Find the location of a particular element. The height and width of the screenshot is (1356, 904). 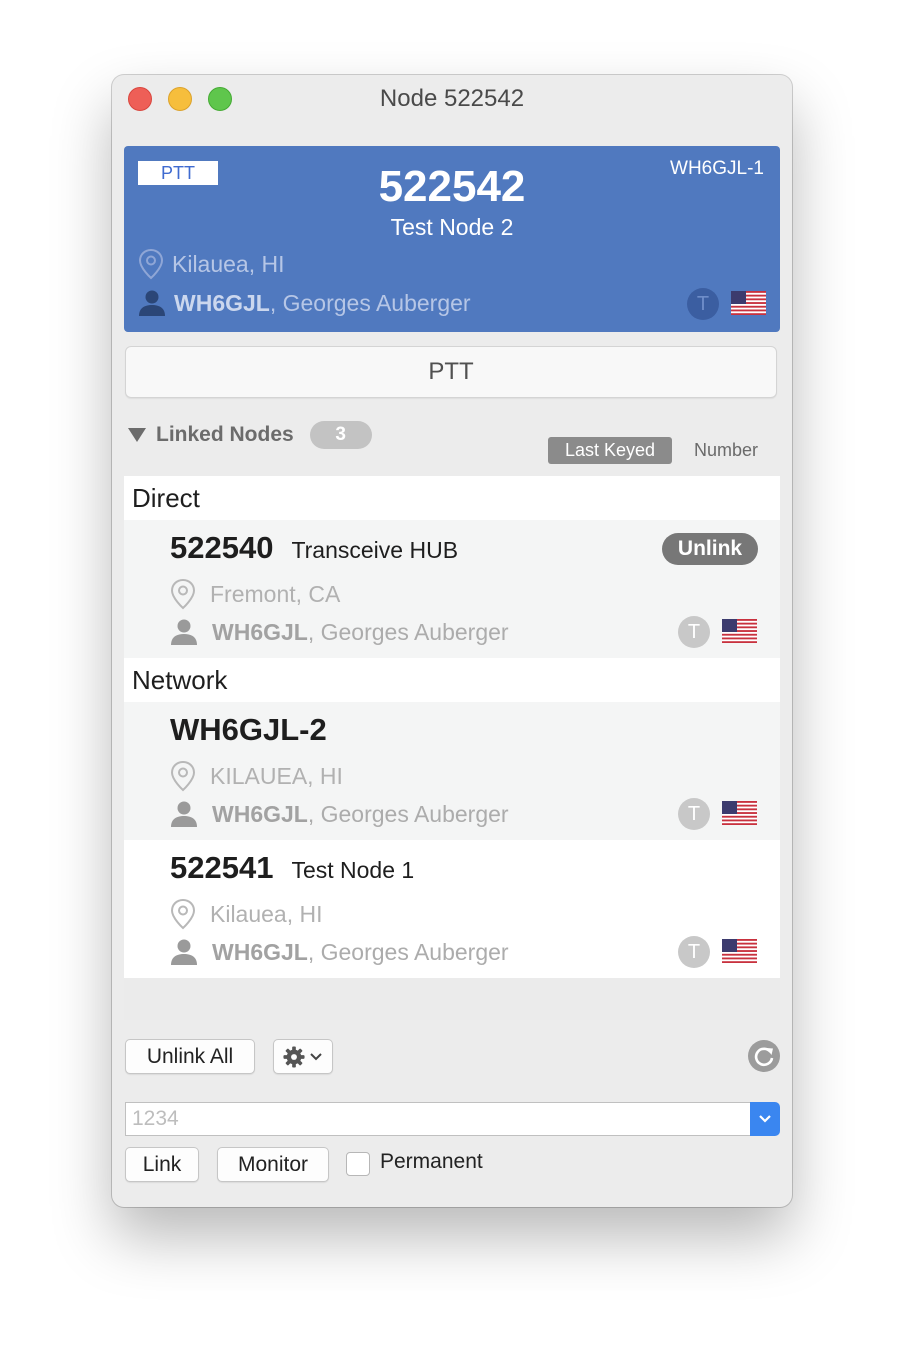

node-title: 522540 Transceive HUB is located at coordinates (314, 548).